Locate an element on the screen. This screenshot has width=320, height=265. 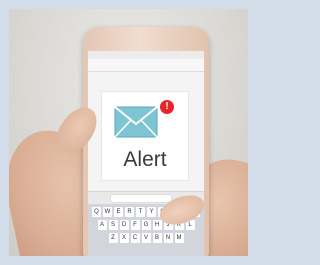
message-field is located at coordinates (141, 198).